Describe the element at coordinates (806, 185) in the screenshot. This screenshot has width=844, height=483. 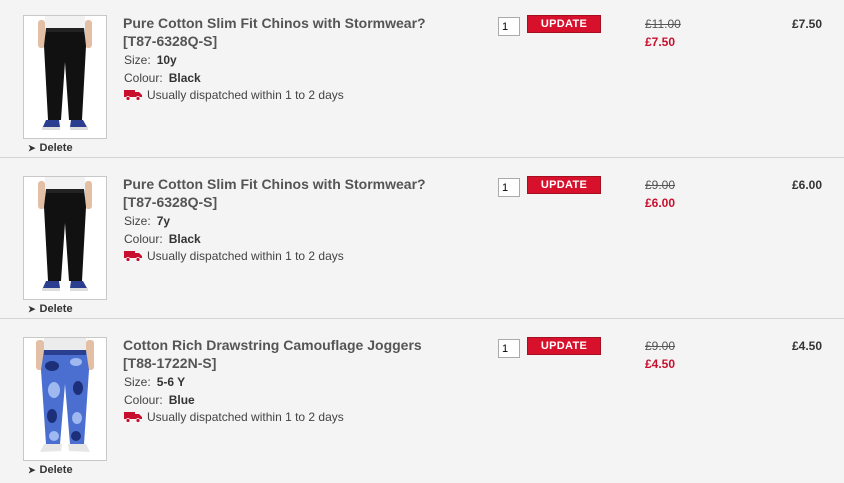
I see `line-total: £6.00` at that location.